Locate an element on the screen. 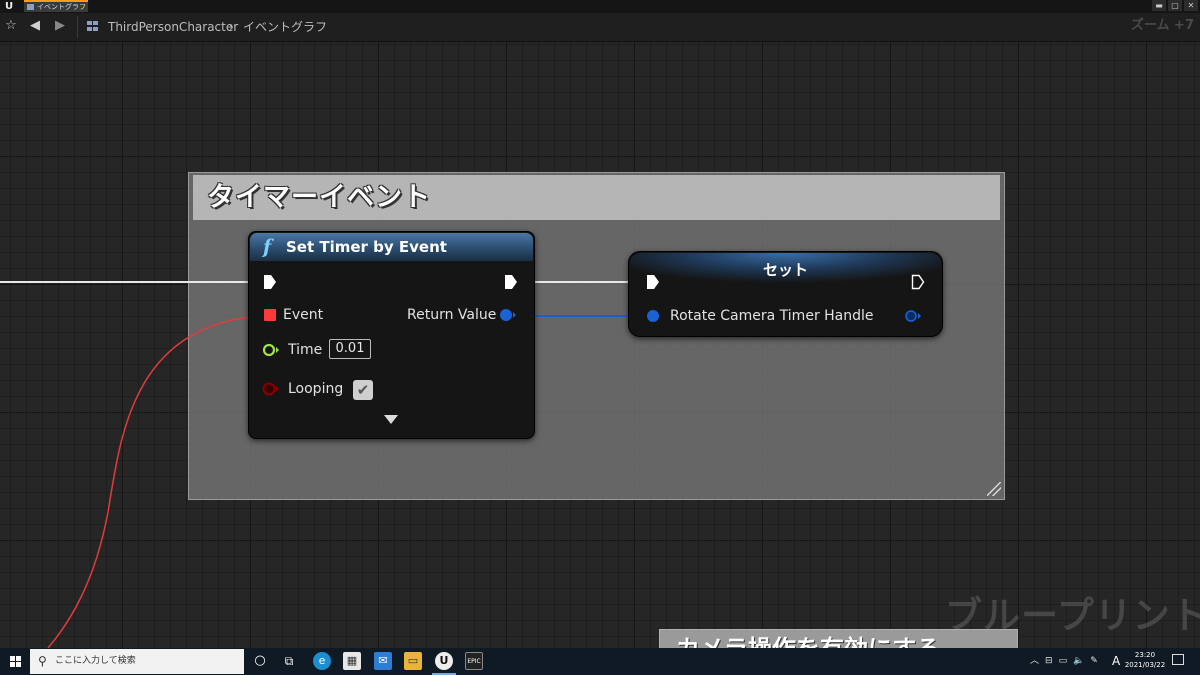  time-pin-label: Time is located at coordinates (305, 350).